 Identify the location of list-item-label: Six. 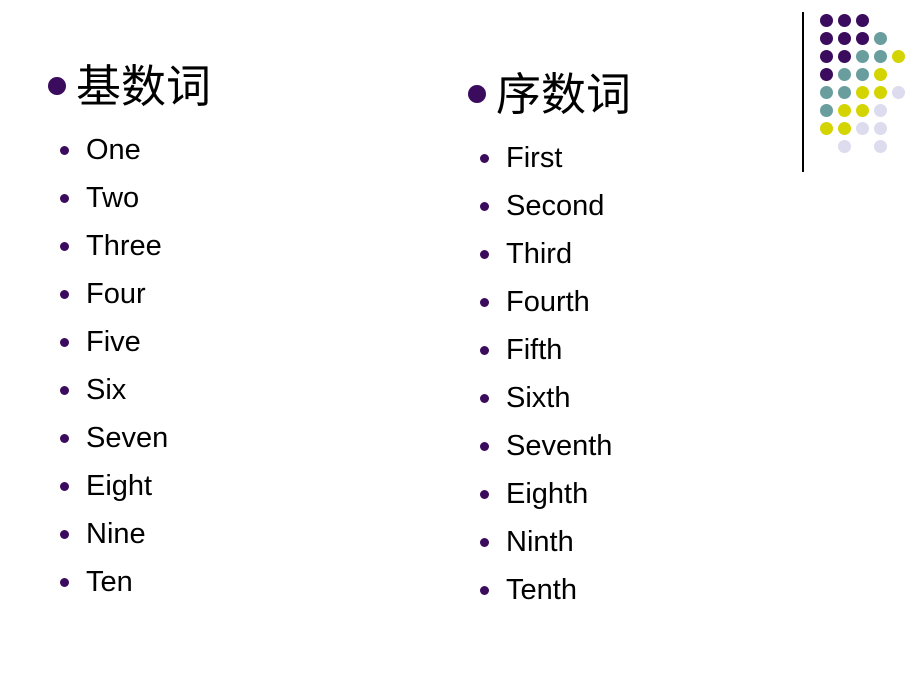
(106, 389).